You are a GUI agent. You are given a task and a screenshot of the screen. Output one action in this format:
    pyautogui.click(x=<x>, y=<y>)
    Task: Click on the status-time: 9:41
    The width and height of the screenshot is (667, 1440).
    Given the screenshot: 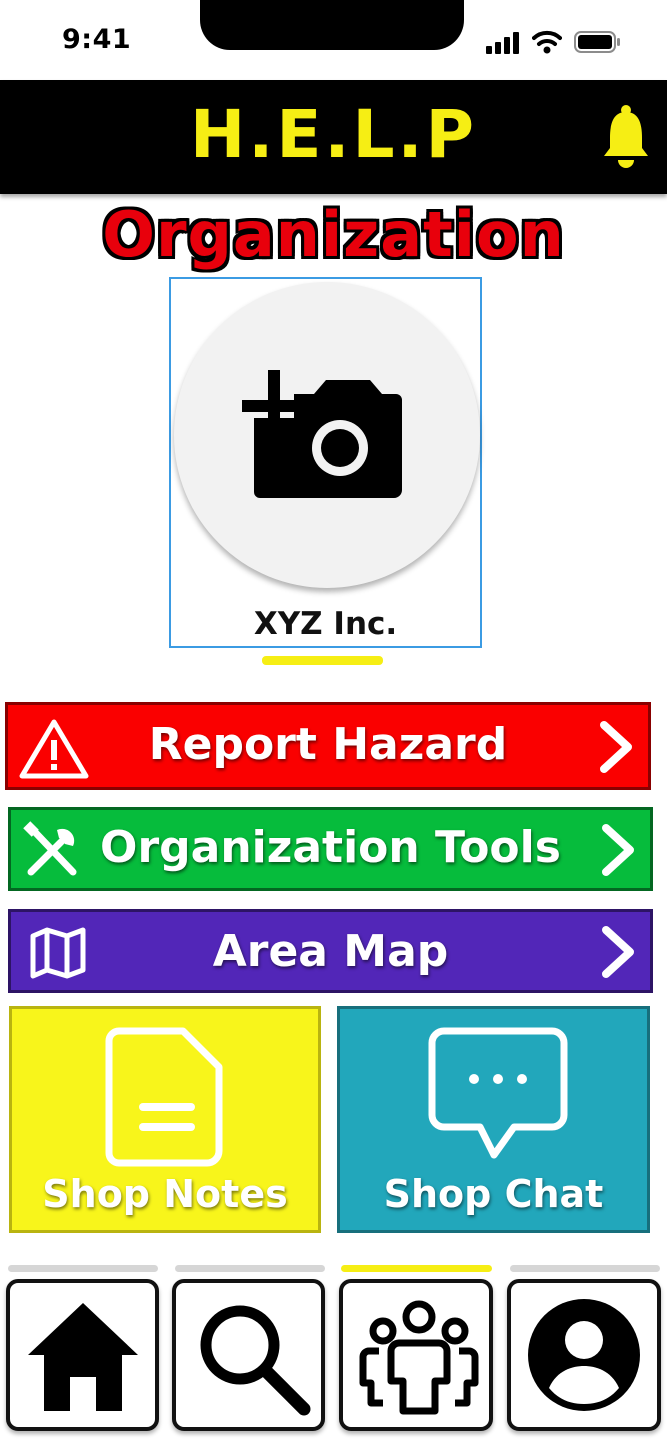 What is the action you would take?
    pyautogui.click(x=97, y=39)
    